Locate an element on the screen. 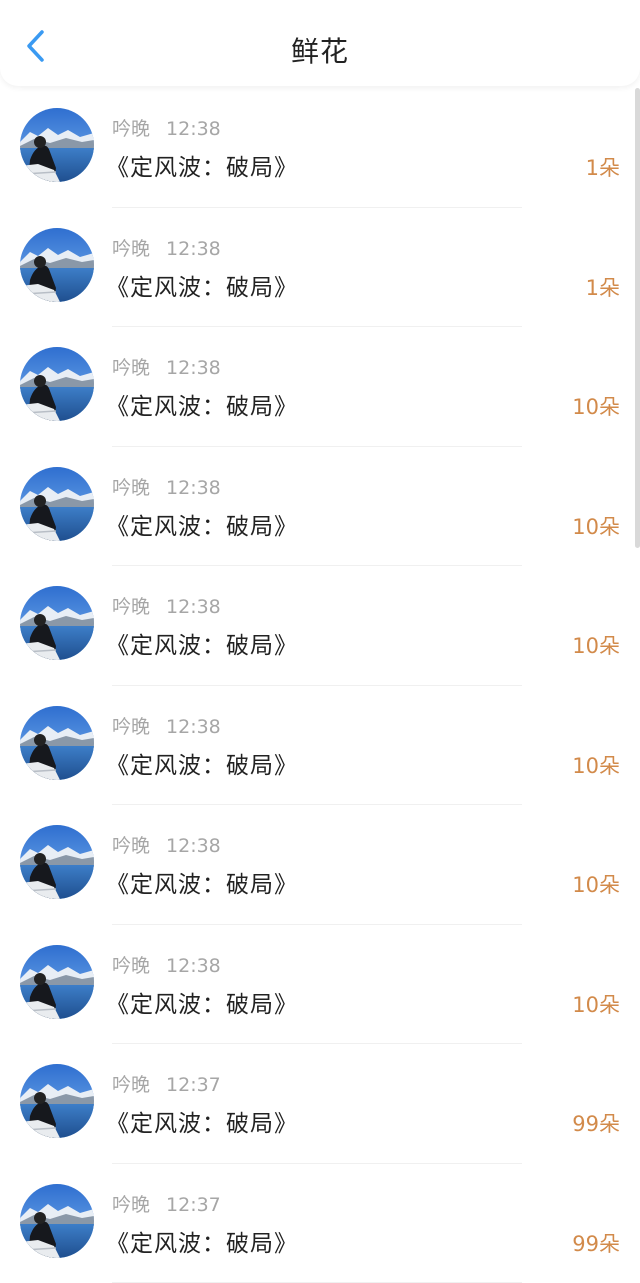 This screenshot has height=1283, width=640. page-title: 鲜花 is located at coordinates (320, 50).